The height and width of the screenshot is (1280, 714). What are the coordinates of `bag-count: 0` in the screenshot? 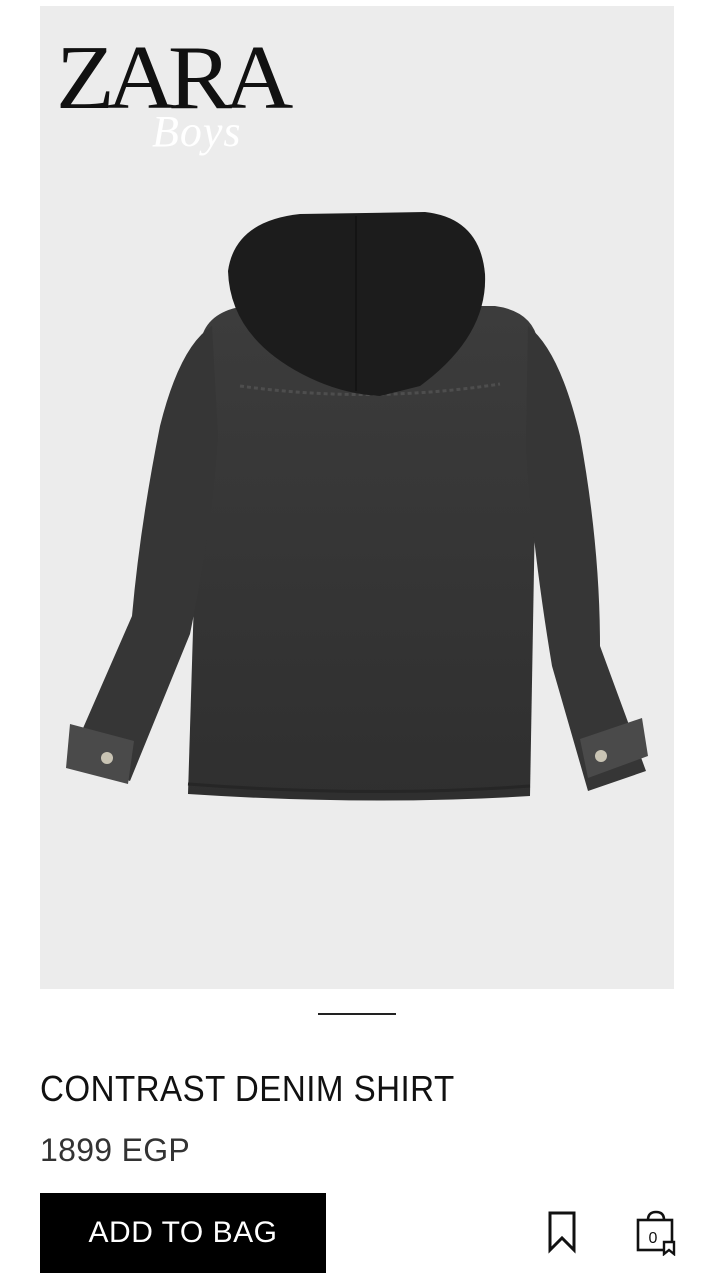 It's located at (653, 1238).